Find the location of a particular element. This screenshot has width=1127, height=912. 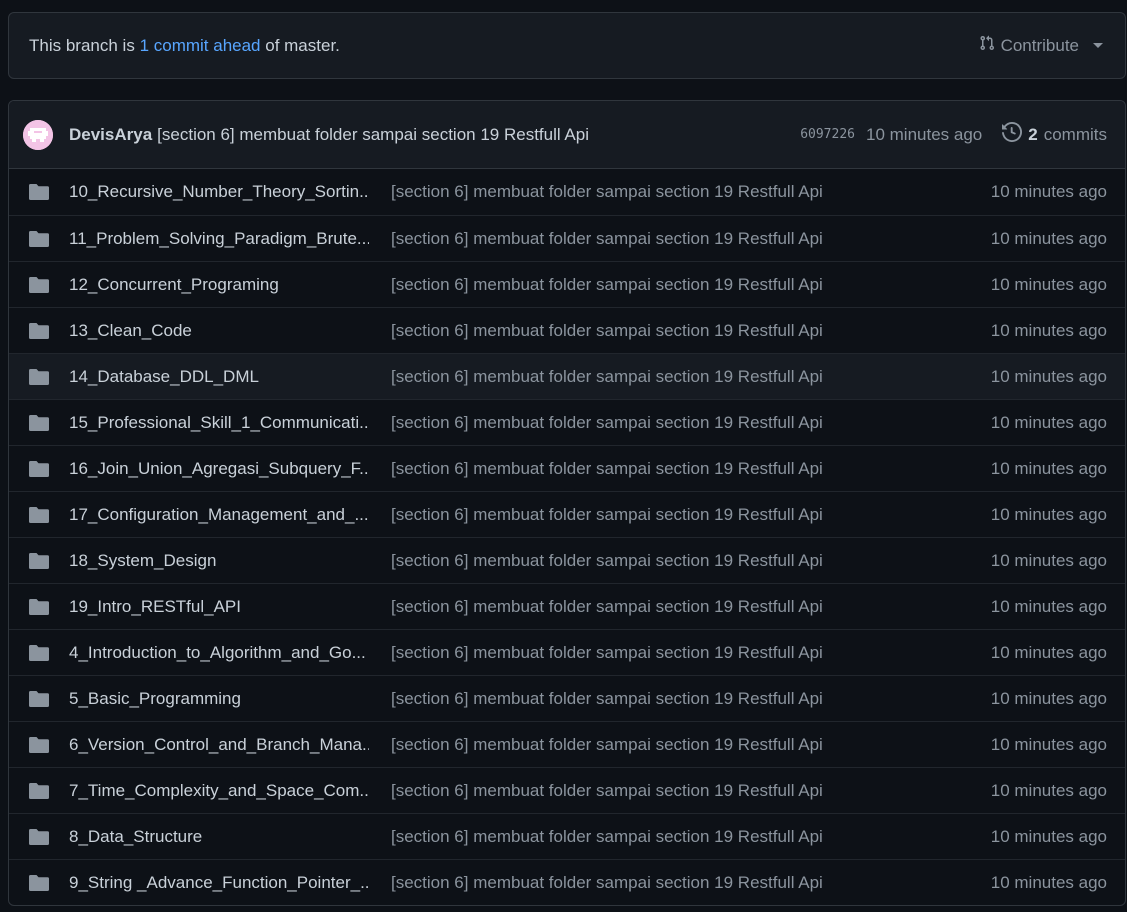

file-name-link: 12_Concurrent_Programing is located at coordinates (219, 285).